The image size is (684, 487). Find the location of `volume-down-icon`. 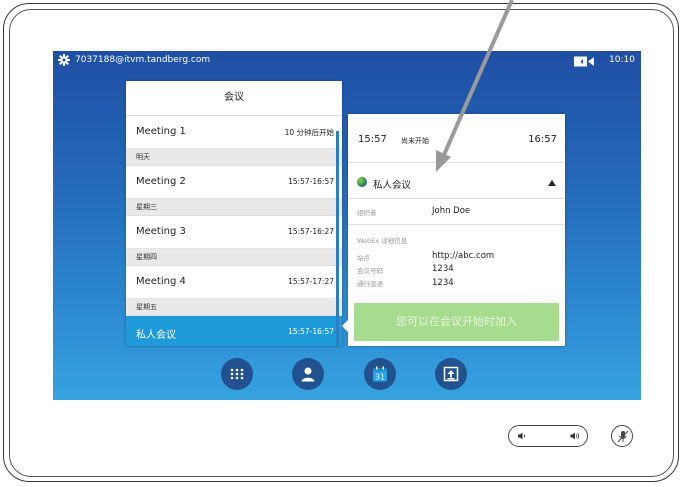

volume-down-icon is located at coordinates (522, 436).